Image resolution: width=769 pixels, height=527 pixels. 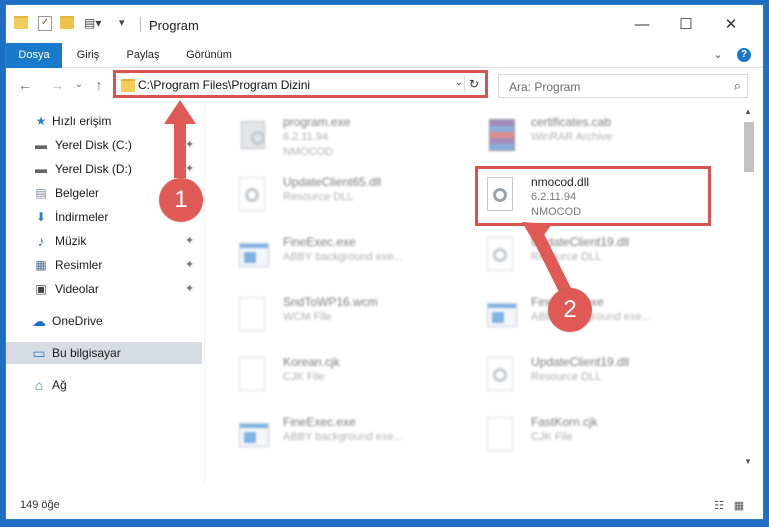 What do you see at coordinates (180, 112) in the screenshot?
I see `arrow-1-head` at bounding box center [180, 112].